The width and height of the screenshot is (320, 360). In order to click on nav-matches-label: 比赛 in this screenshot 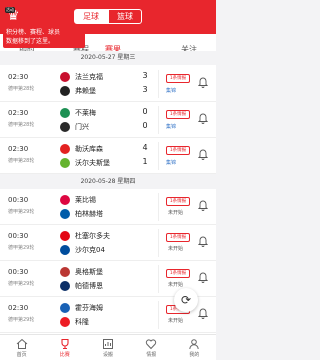, I will do `click(64, 355)`.